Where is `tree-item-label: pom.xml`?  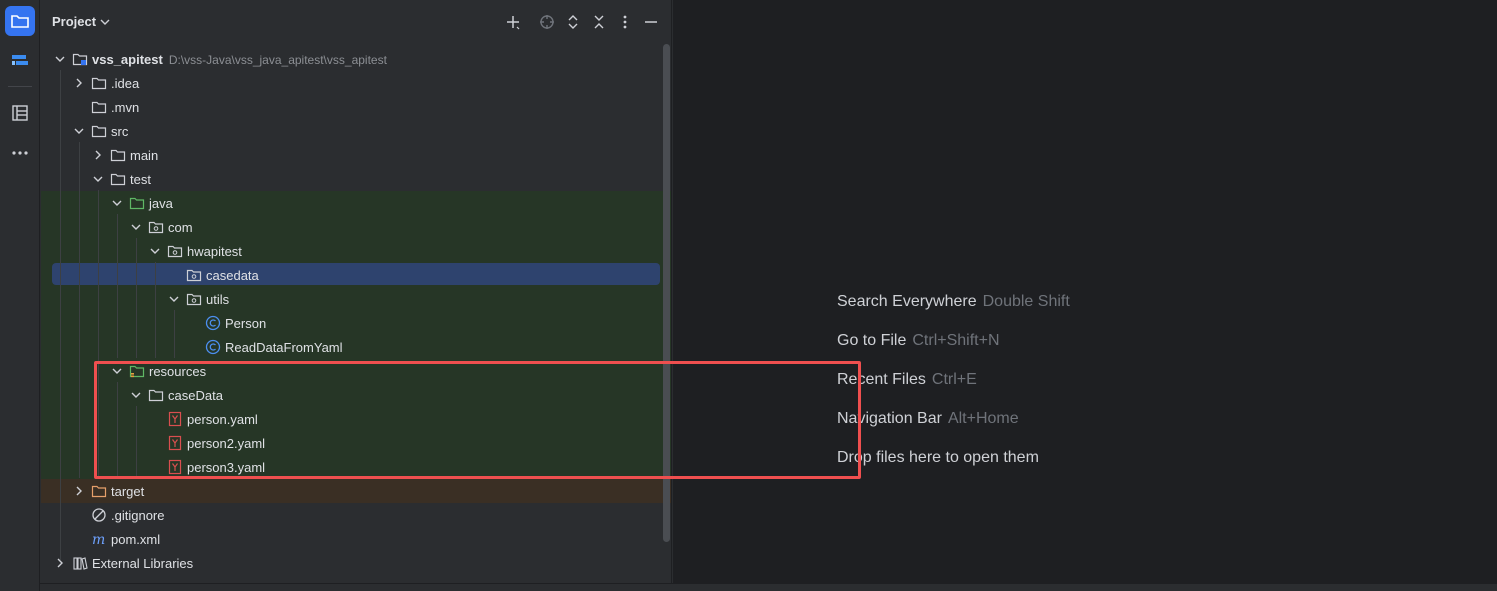 tree-item-label: pom.xml is located at coordinates (135, 539).